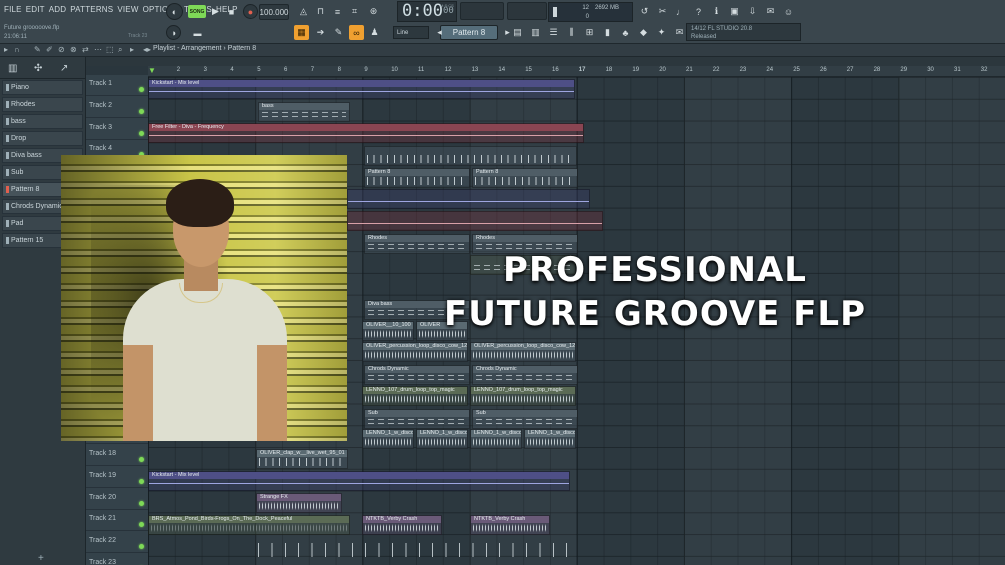 This screenshot has width=1005, height=565. What do you see at coordinates (303, 11) in the screenshot?
I see `metronome-icon: ◬` at bounding box center [303, 11].